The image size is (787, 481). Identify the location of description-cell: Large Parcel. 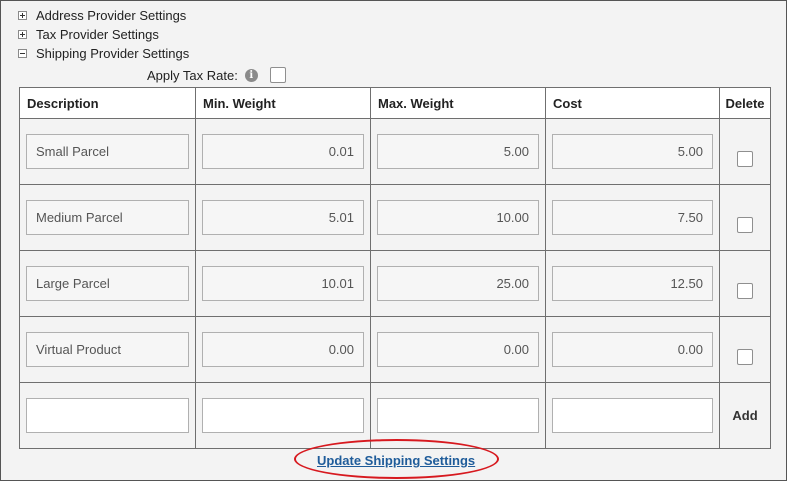
(107, 283).